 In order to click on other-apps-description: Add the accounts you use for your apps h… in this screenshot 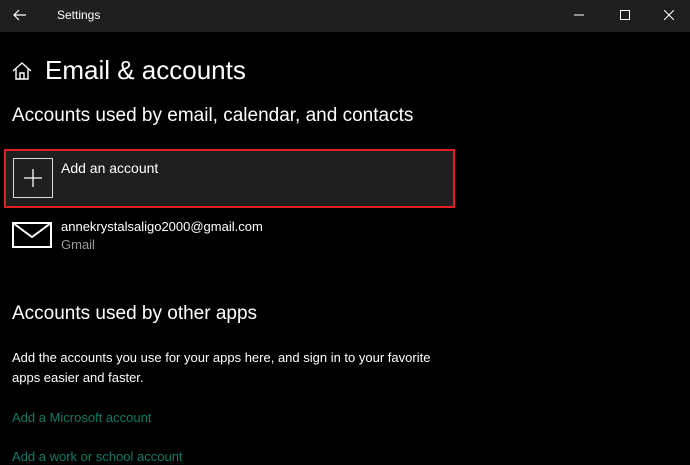, I will do `click(221, 367)`.